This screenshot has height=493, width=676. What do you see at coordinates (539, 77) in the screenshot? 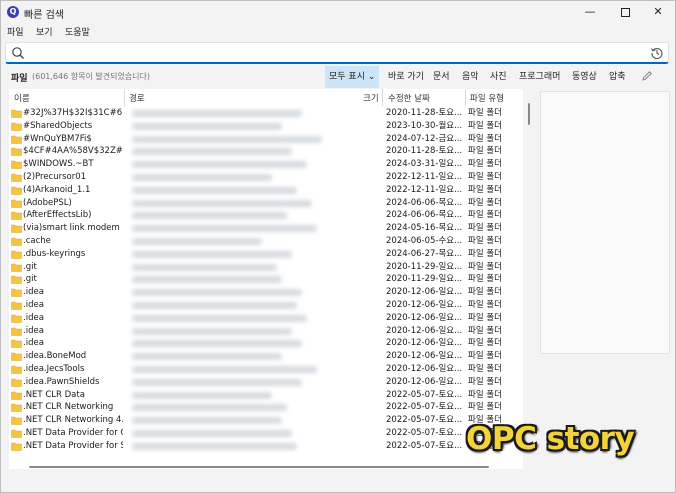
I see `filter-programmer: 프로그래머` at bounding box center [539, 77].